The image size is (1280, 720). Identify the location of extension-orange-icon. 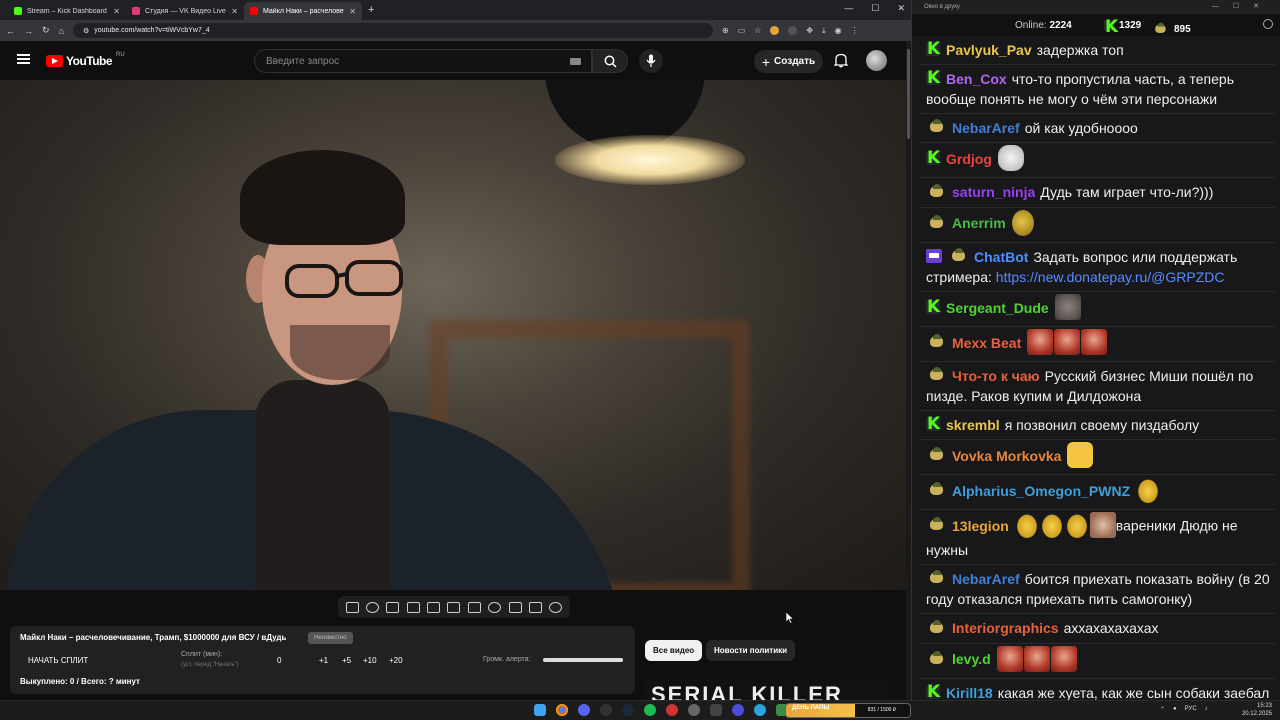
(775, 30).